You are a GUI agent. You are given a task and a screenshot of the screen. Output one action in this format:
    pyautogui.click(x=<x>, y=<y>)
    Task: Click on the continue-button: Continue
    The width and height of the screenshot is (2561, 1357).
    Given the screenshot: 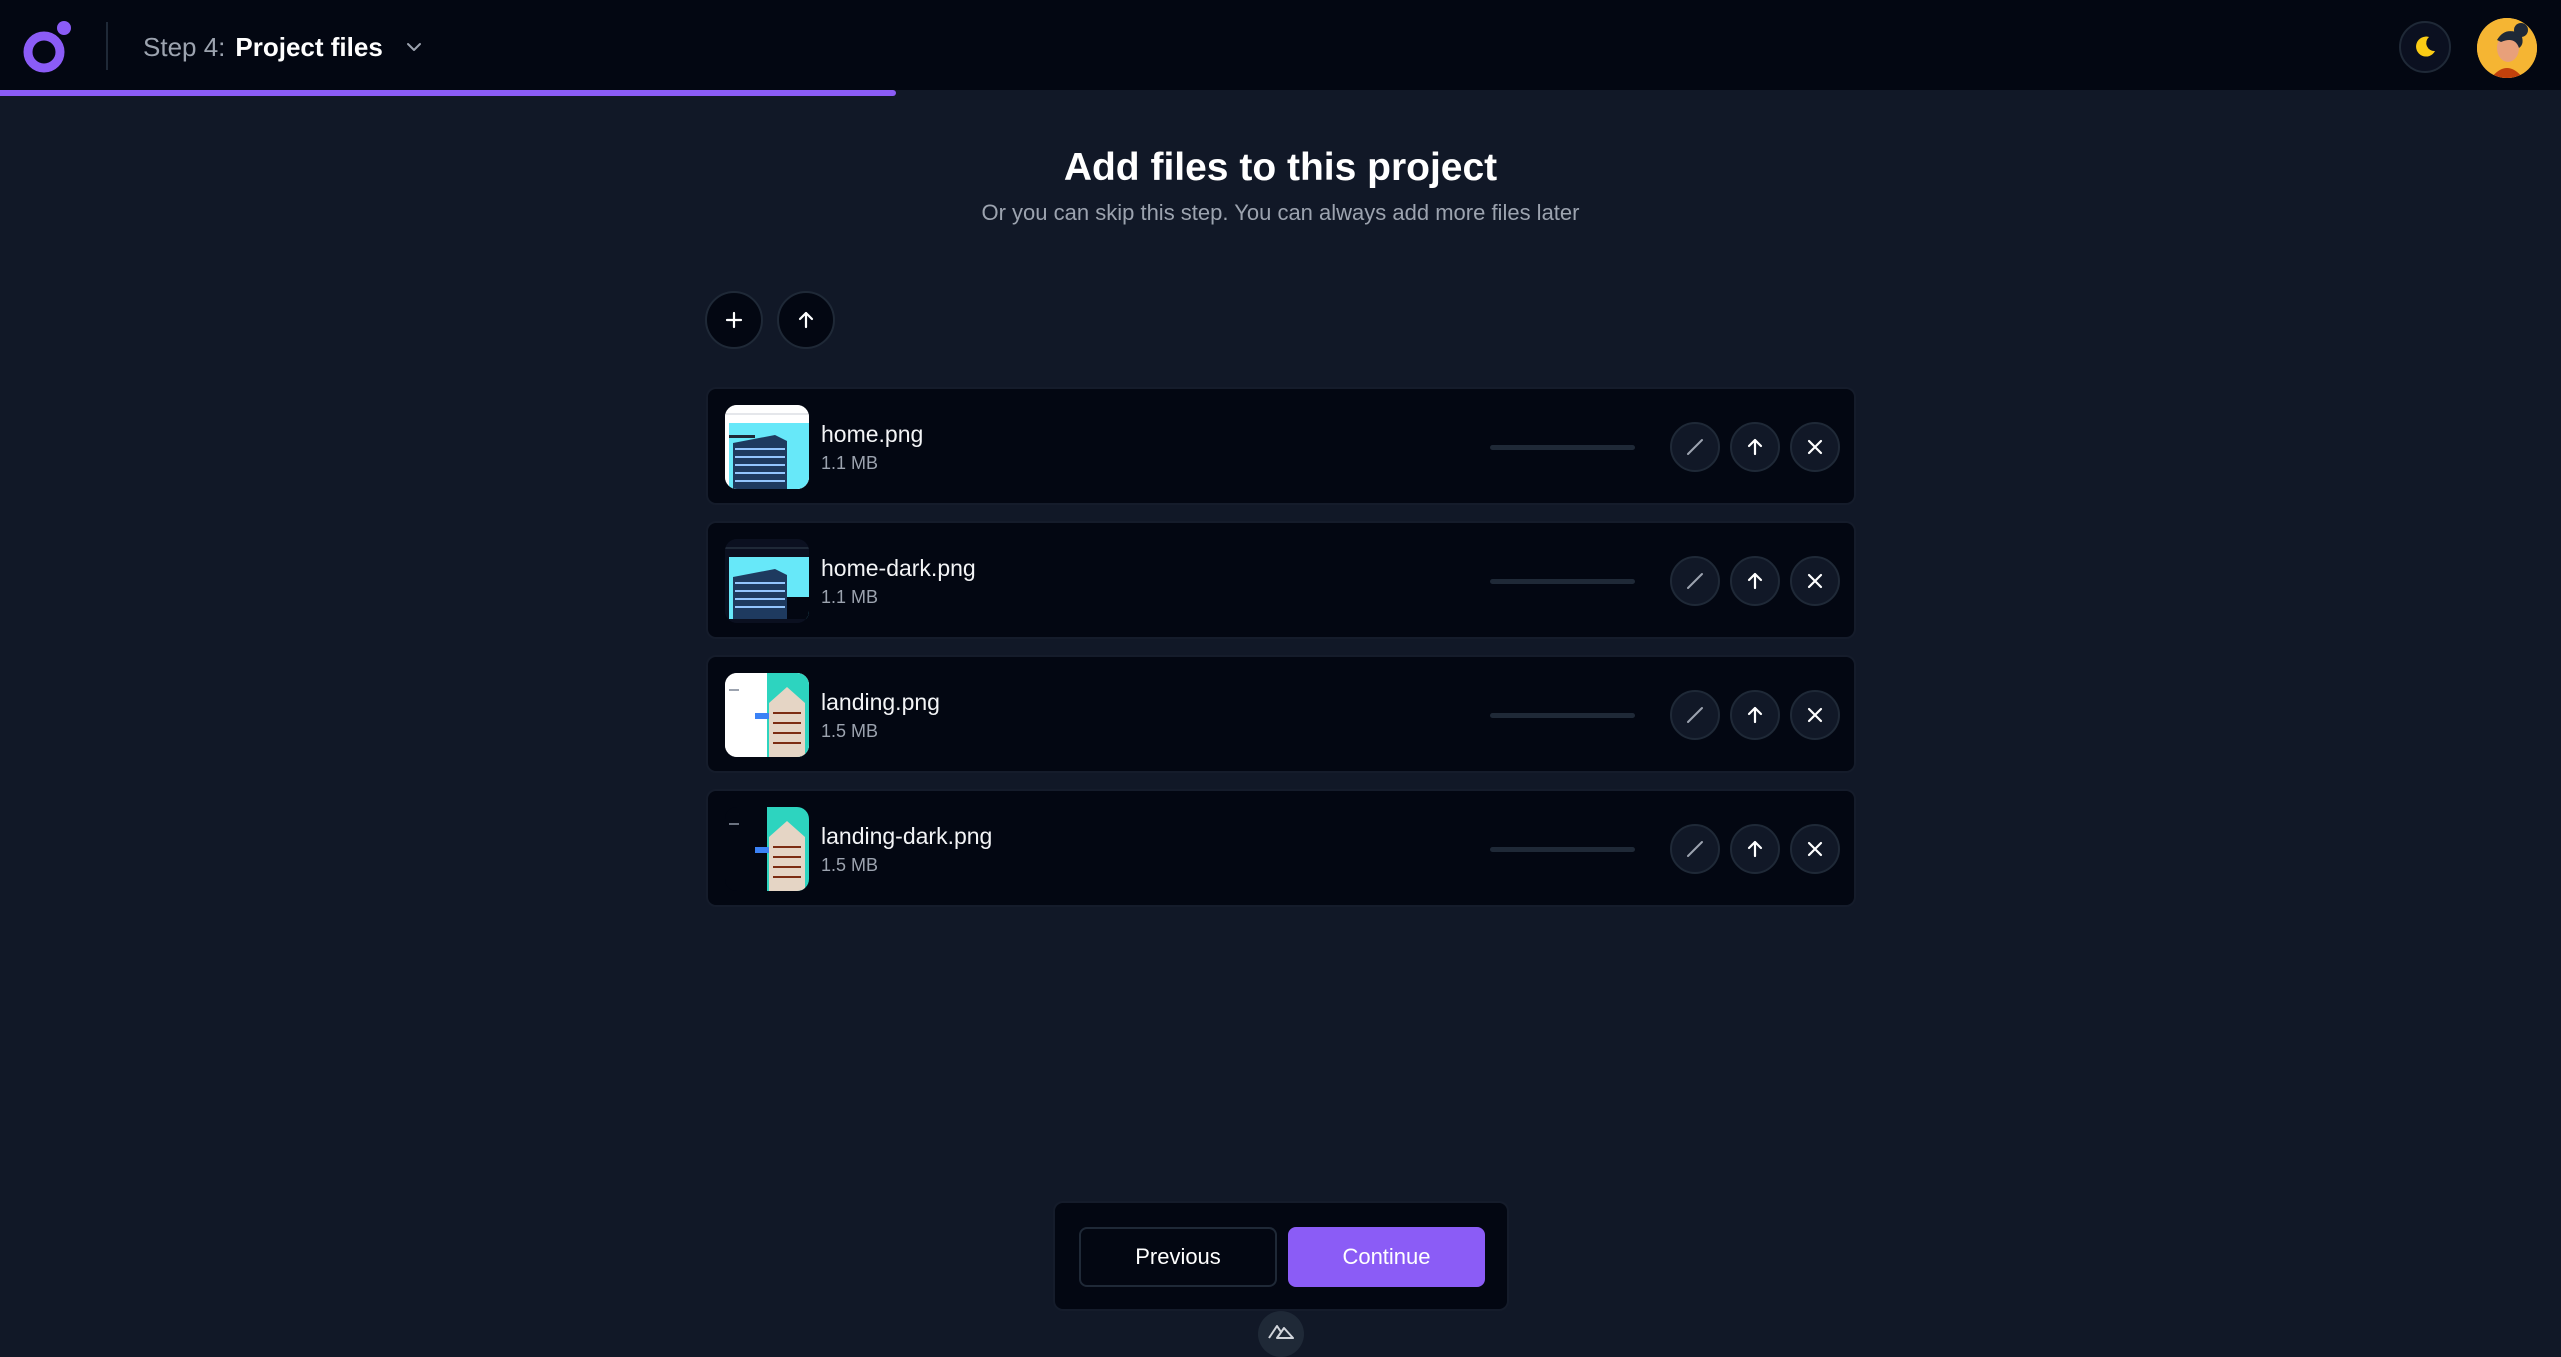 What is the action you would take?
    pyautogui.click(x=1386, y=1257)
    